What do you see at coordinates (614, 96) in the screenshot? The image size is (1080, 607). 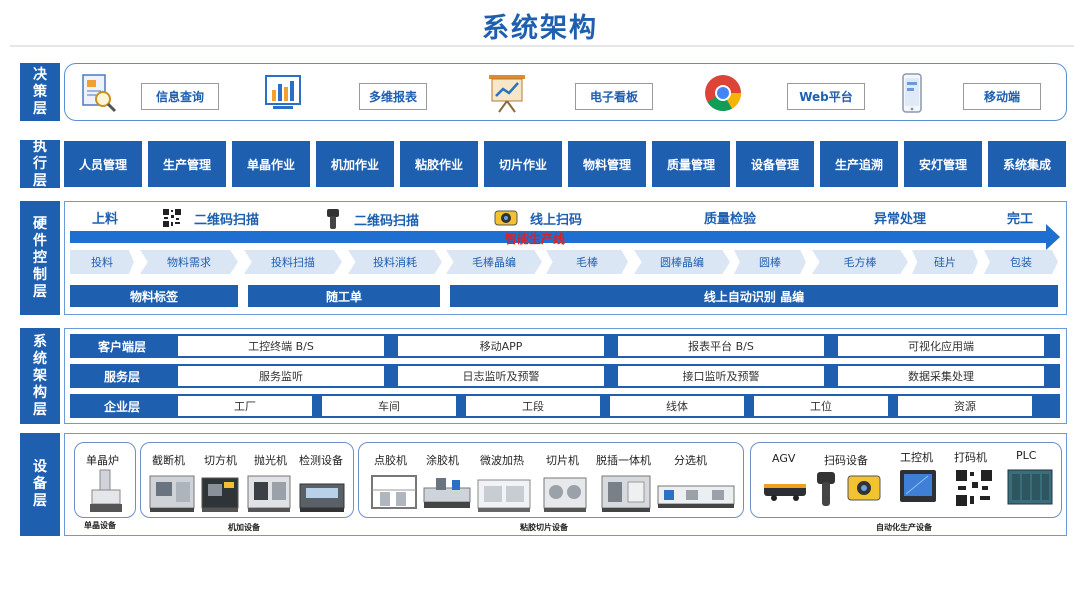 I see `decision-item-dashboard: 电子看板` at bounding box center [614, 96].